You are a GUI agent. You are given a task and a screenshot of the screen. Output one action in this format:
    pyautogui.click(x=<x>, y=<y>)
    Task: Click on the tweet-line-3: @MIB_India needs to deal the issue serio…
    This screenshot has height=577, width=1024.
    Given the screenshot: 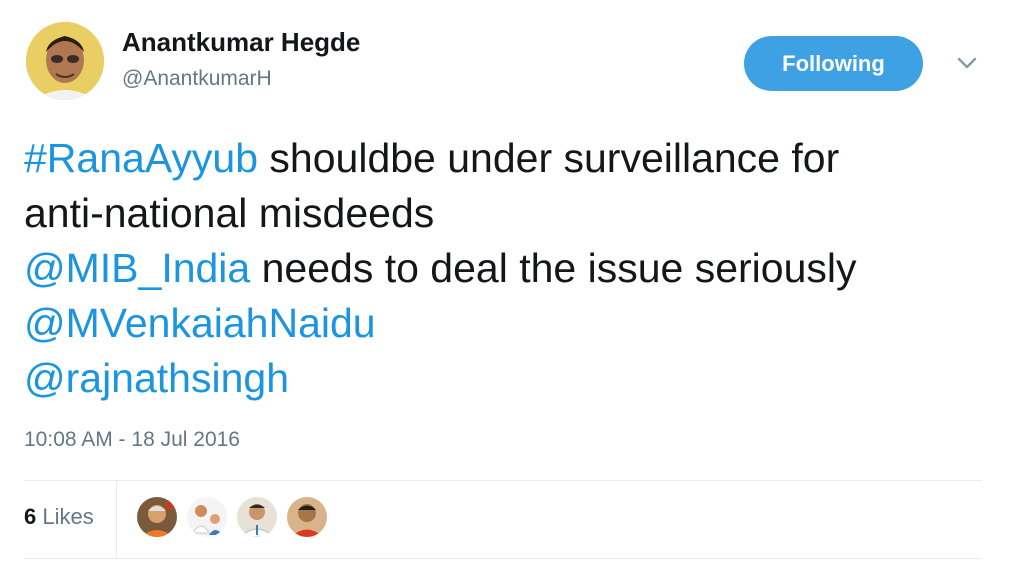 What is the action you would take?
    pyautogui.click(x=514, y=268)
    